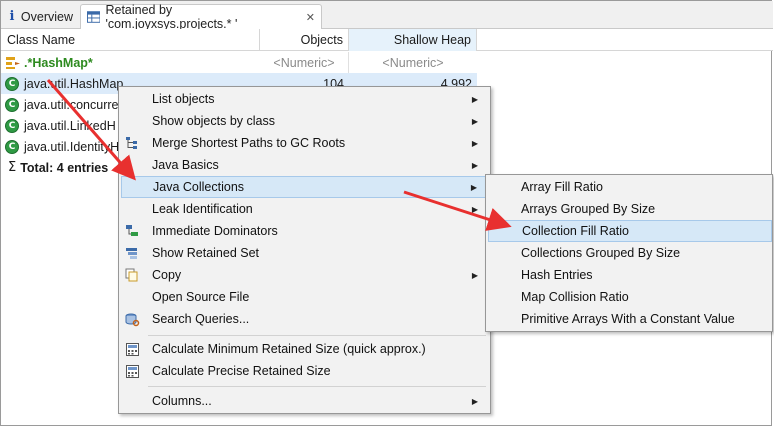 This screenshot has width=774, height=428. What do you see at coordinates (413, 40) in the screenshot?
I see `column-header-shallow-heap: Shallow Heap` at bounding box center [413, 40].